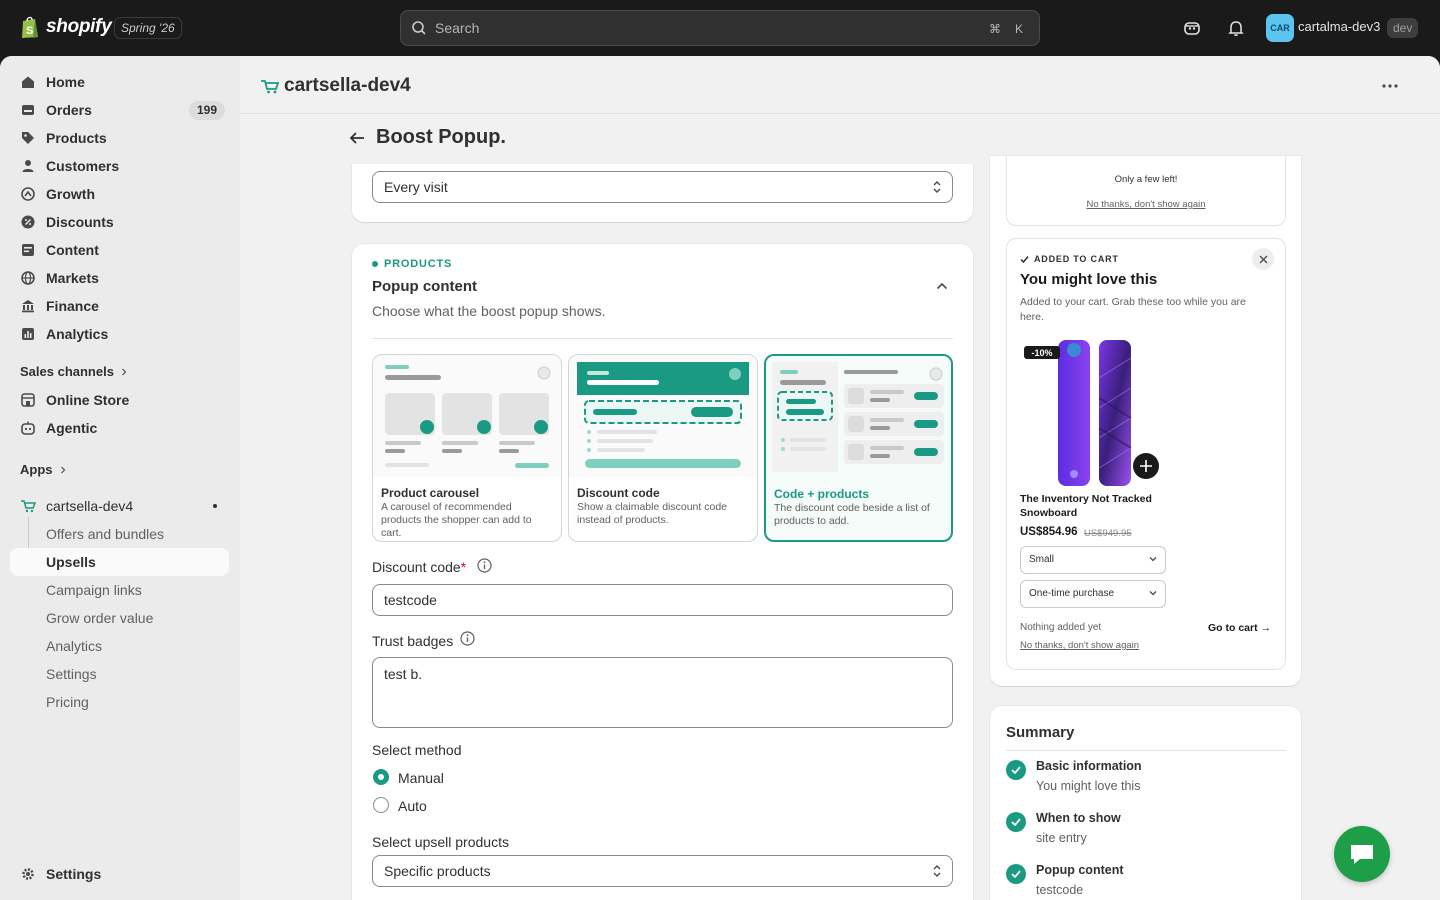 The width and height of the screenshot is (1440, 900). Describe the element at coordinates (119, 194) in the screenshot. I see `sidebar-item-growth: Growth` at that location.